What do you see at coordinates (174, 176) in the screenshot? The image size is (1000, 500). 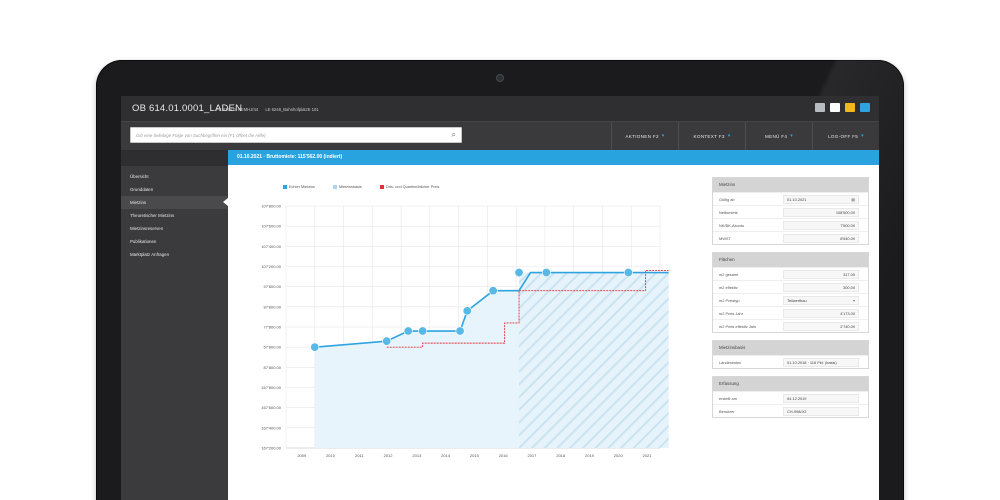 I see `sidebar-item-uebersicht: Übersicht` at bounding box center [174, 176].